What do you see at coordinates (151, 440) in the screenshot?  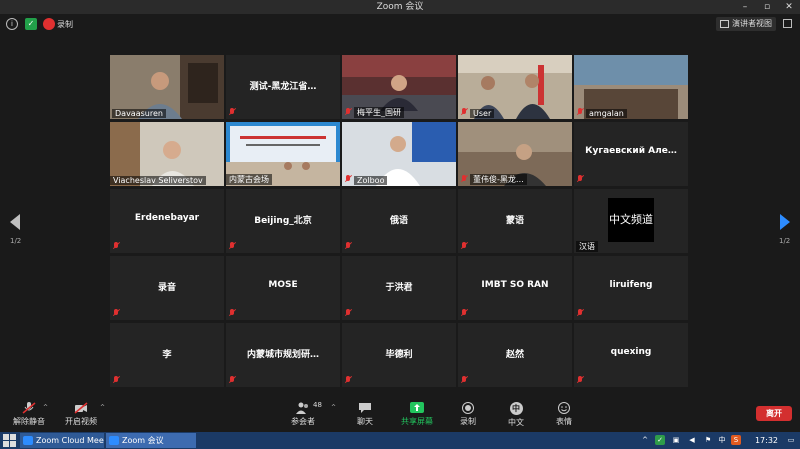 I see `taskbar-item-zoom-meeting: Zoom 会议` at bounding box center [151, 440].